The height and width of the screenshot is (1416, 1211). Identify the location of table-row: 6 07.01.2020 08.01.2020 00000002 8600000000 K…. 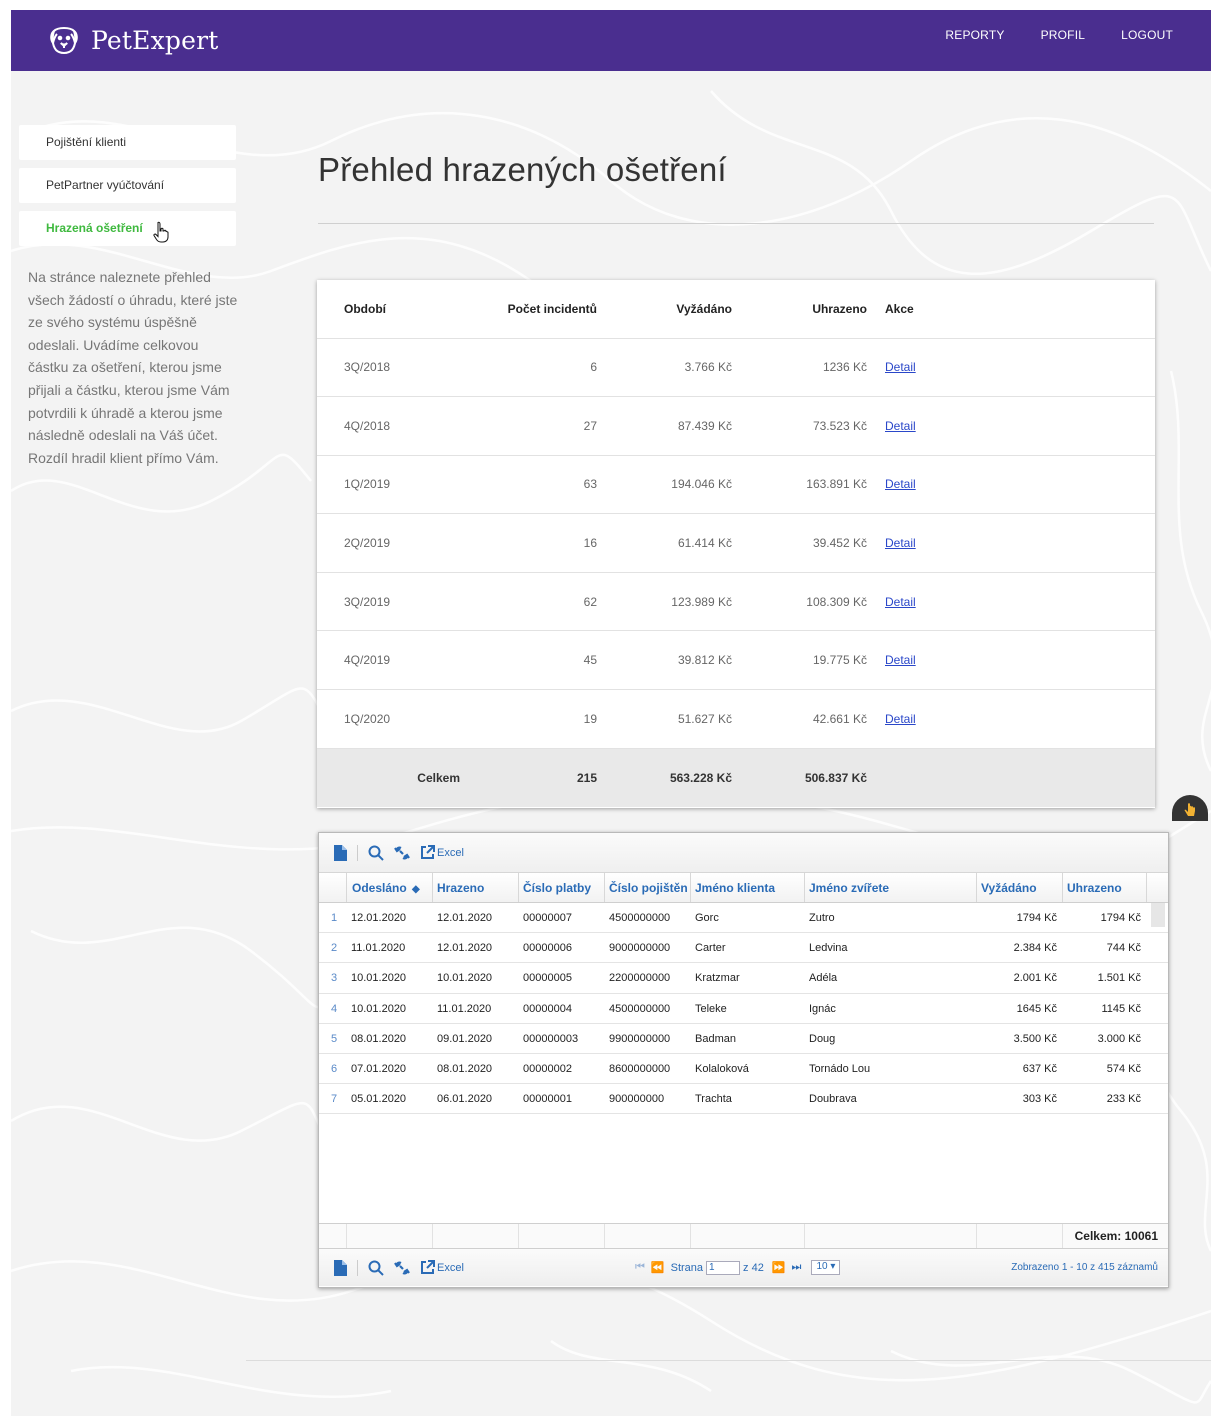
(743, 1069).